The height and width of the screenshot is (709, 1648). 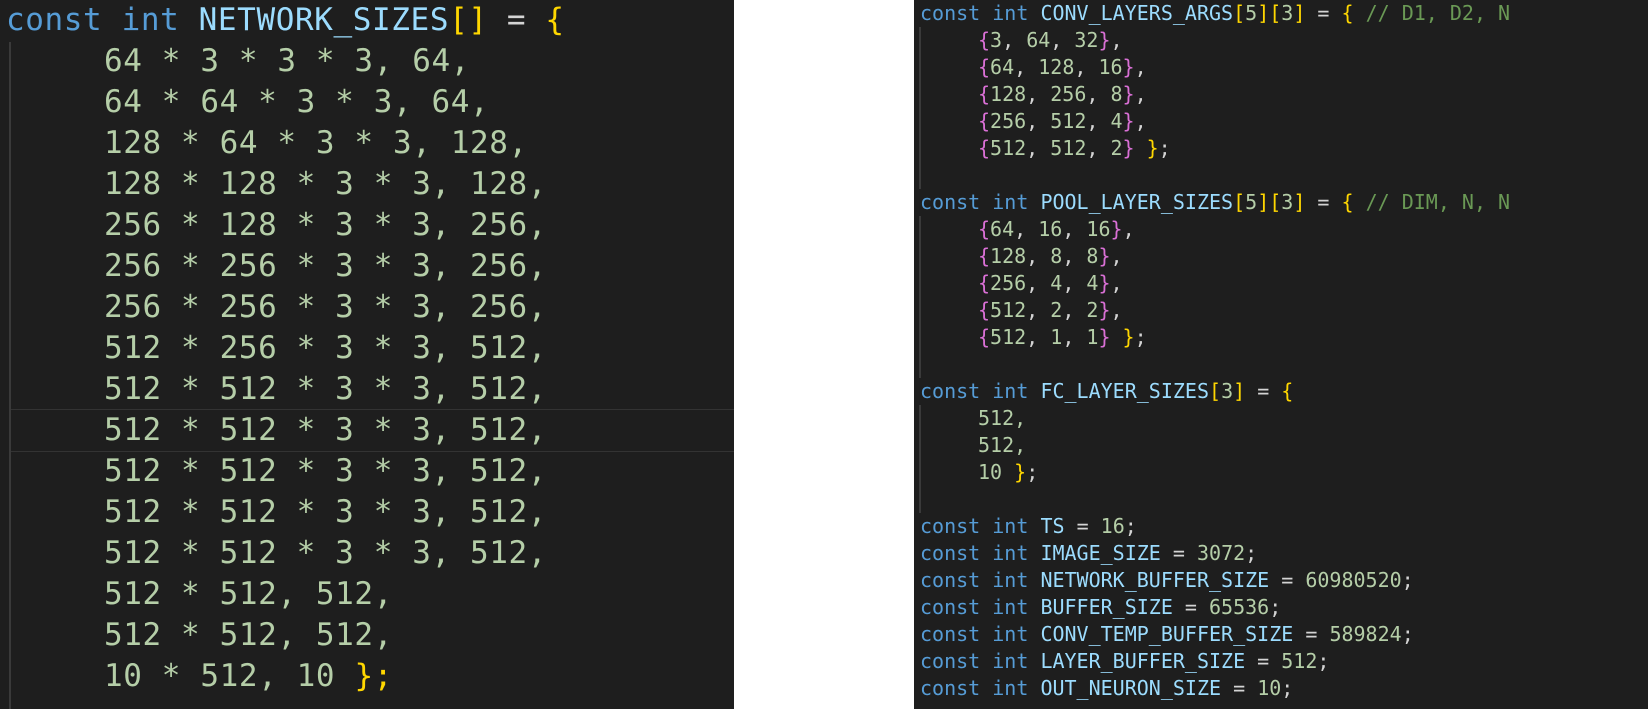 What do you see at coordinates (1269, 688) in the screenshot?
I see `constant-value: 10` at bounding box center [1269, 688].